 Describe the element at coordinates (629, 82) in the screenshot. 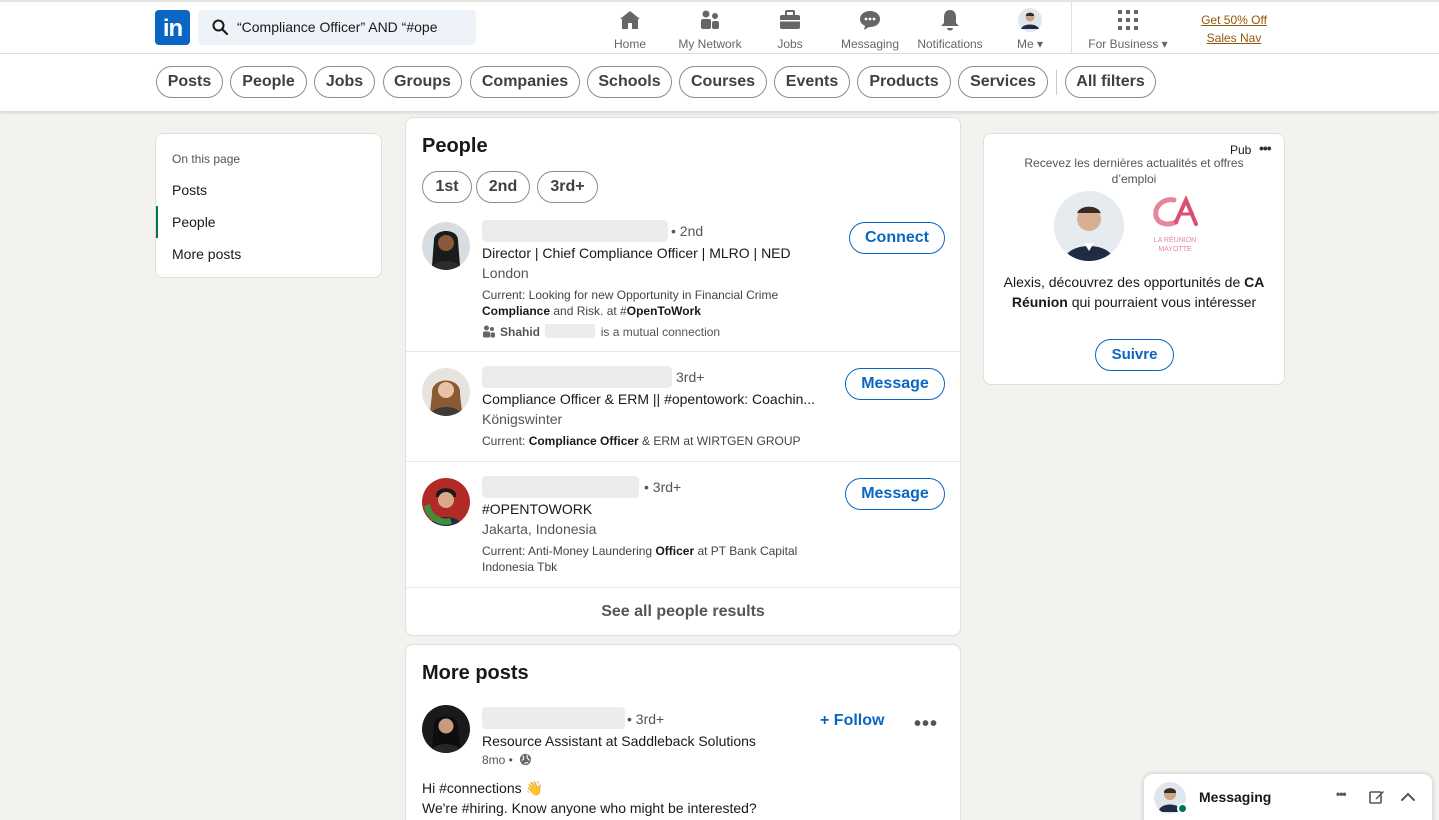

I see `filter-schools: Schools` at that location.